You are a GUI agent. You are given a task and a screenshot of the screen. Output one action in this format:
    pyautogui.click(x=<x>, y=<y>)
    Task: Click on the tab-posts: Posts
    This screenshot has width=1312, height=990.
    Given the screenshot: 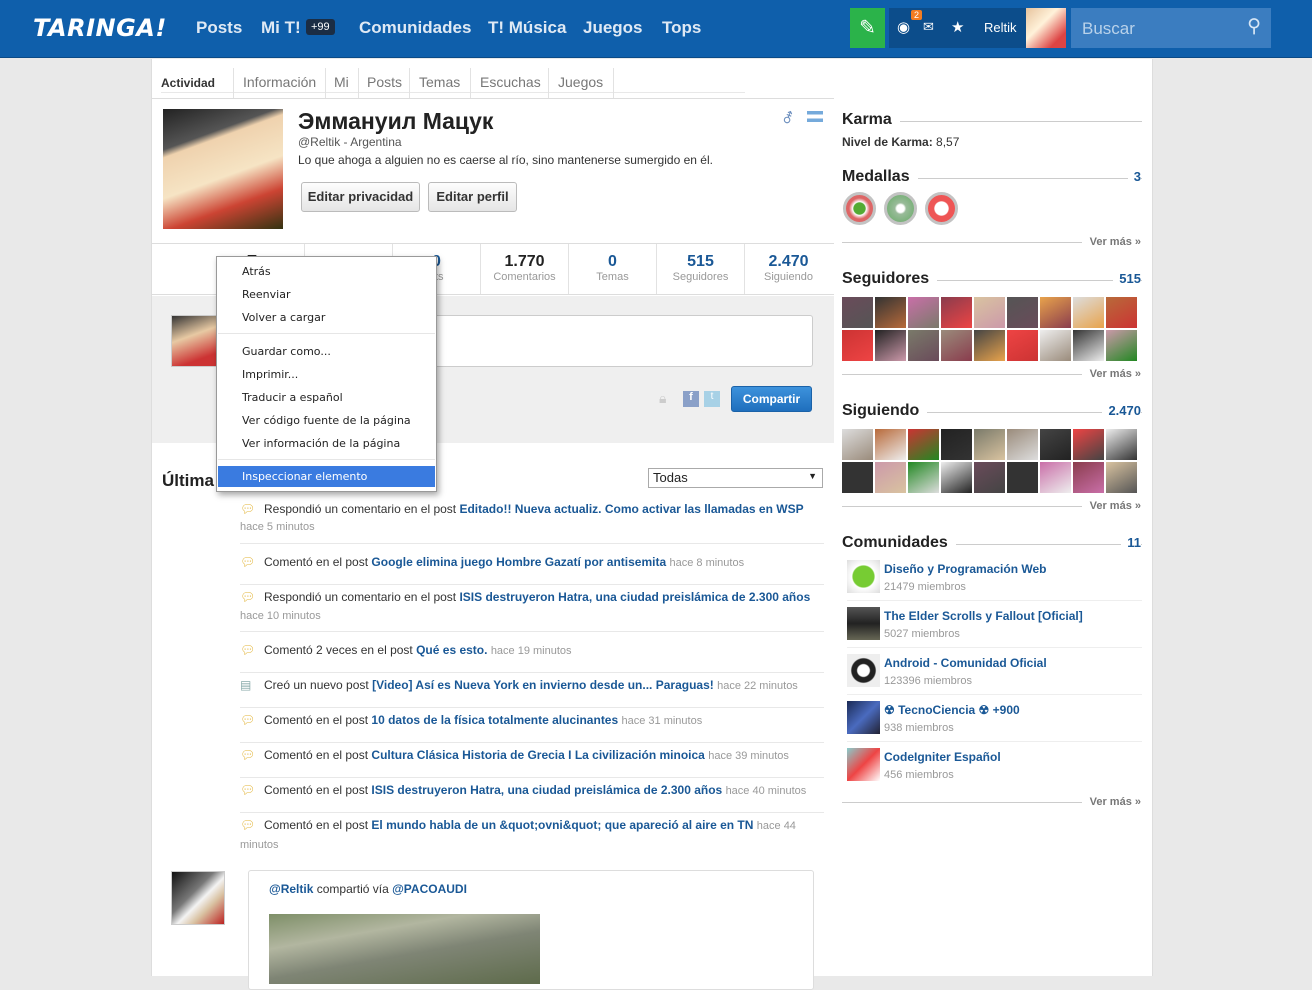 What is the action you would take?
    pyautogui.click(x=384, y=82)
    